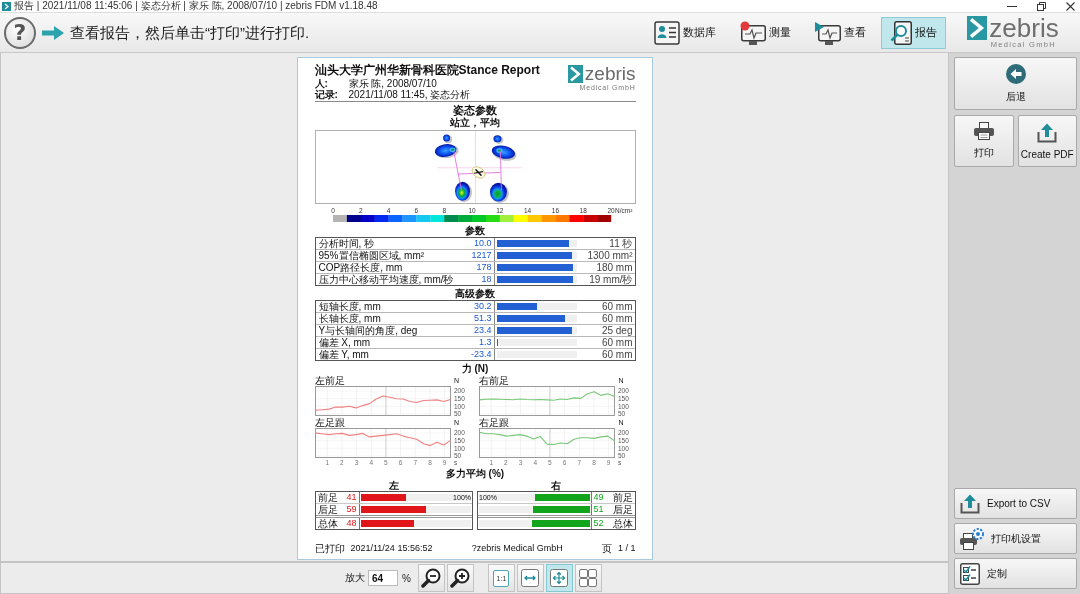 The width and height of the screenshot is (1080, 594). Describe the element at coordinates (346, 243) in the screenshot. I see `parameter-label: 分析时间, 秒` at that location.